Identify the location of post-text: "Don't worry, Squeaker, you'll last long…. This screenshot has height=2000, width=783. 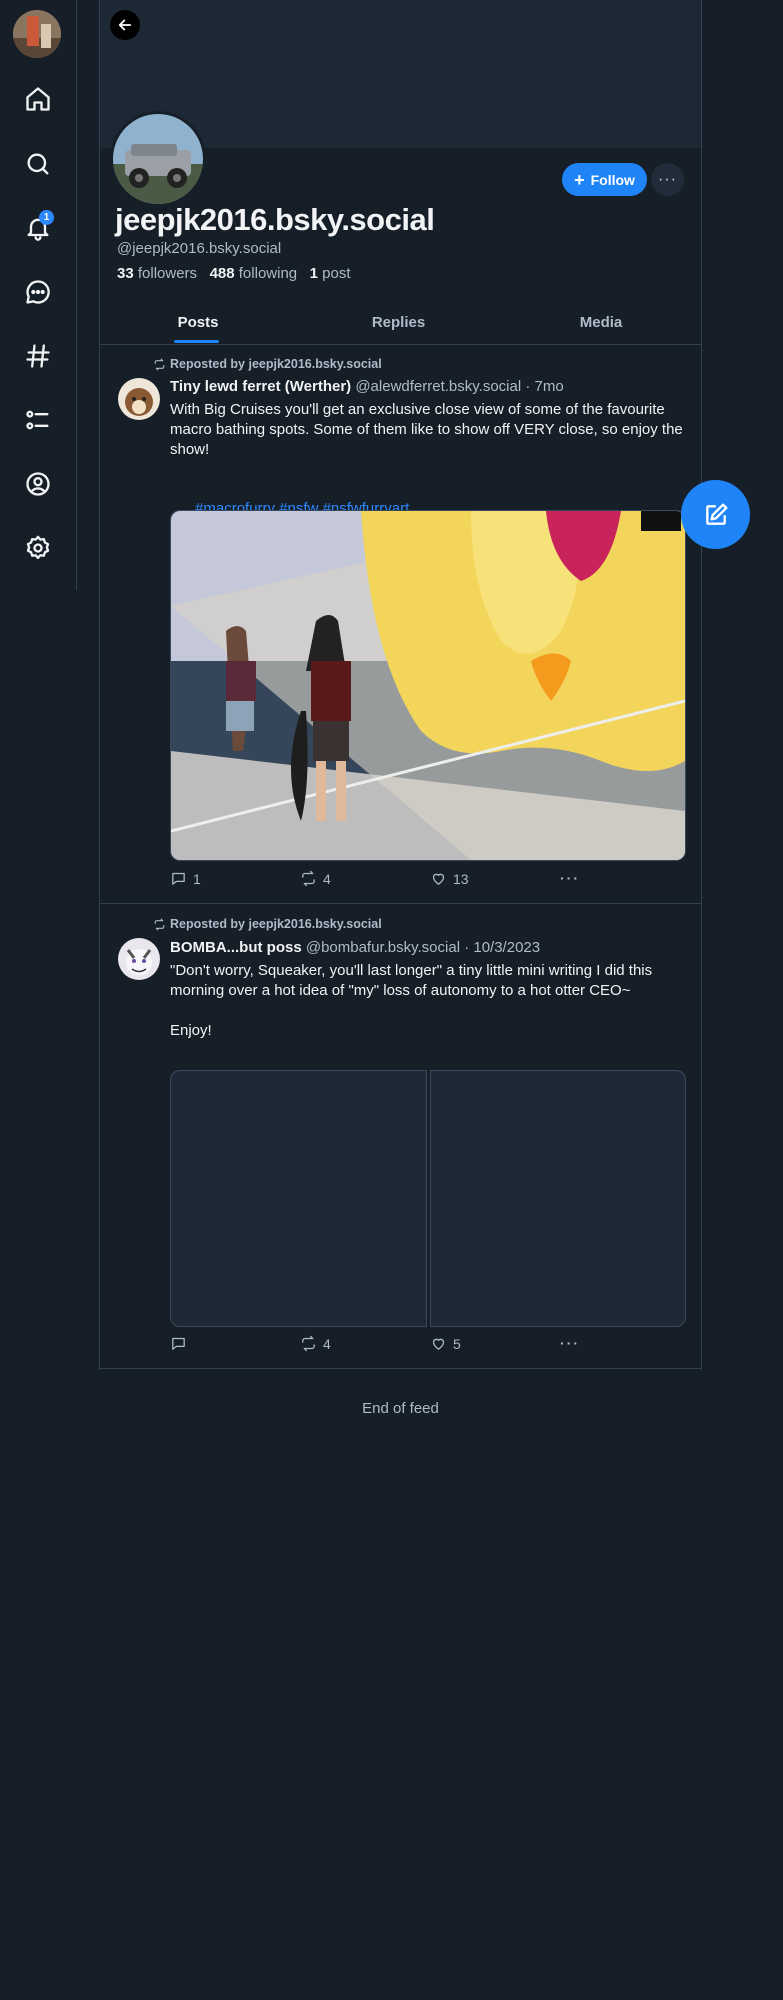
(411, 1000).